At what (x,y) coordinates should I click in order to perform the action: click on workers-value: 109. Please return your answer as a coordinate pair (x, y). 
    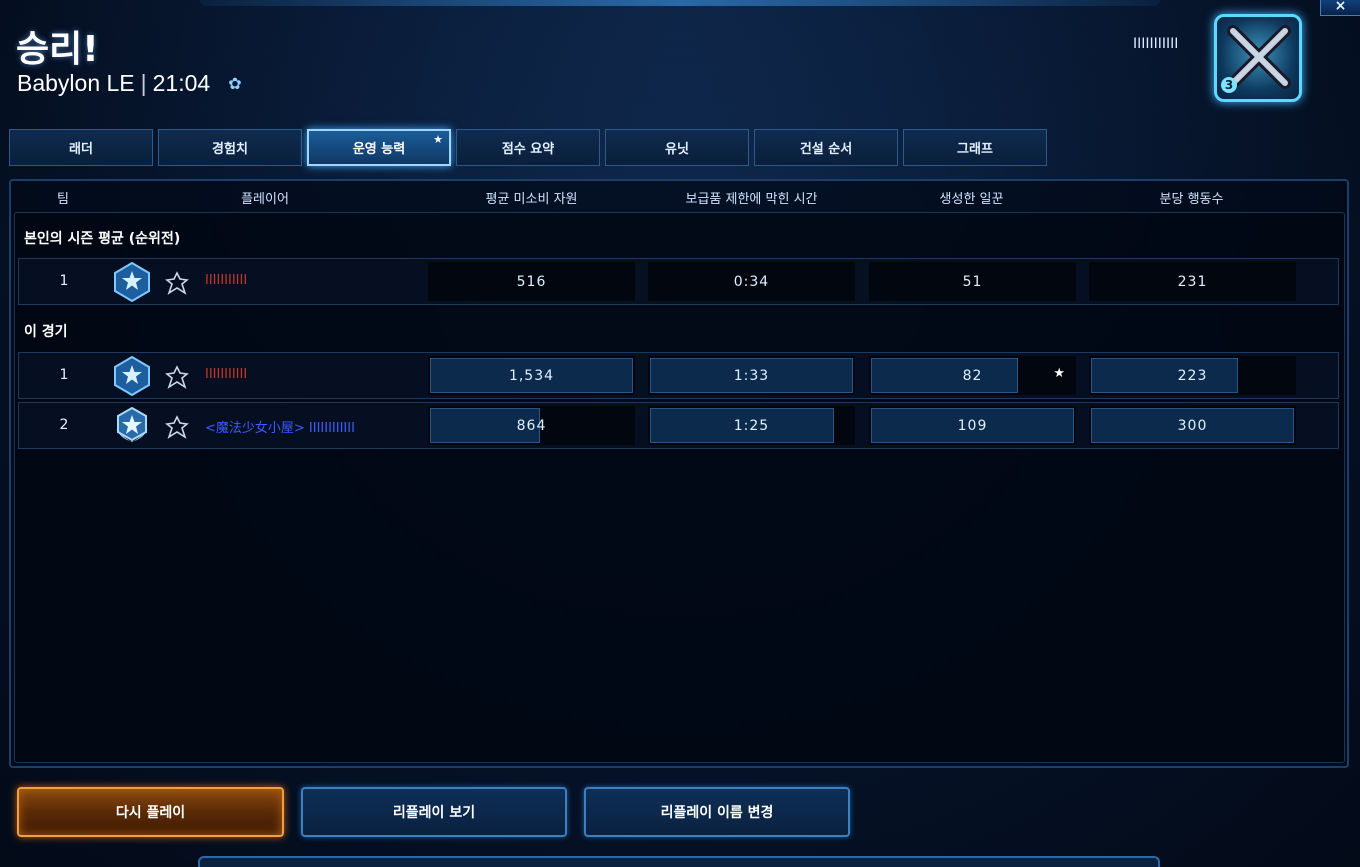
    Looking at the image, I should click on (972, 425).